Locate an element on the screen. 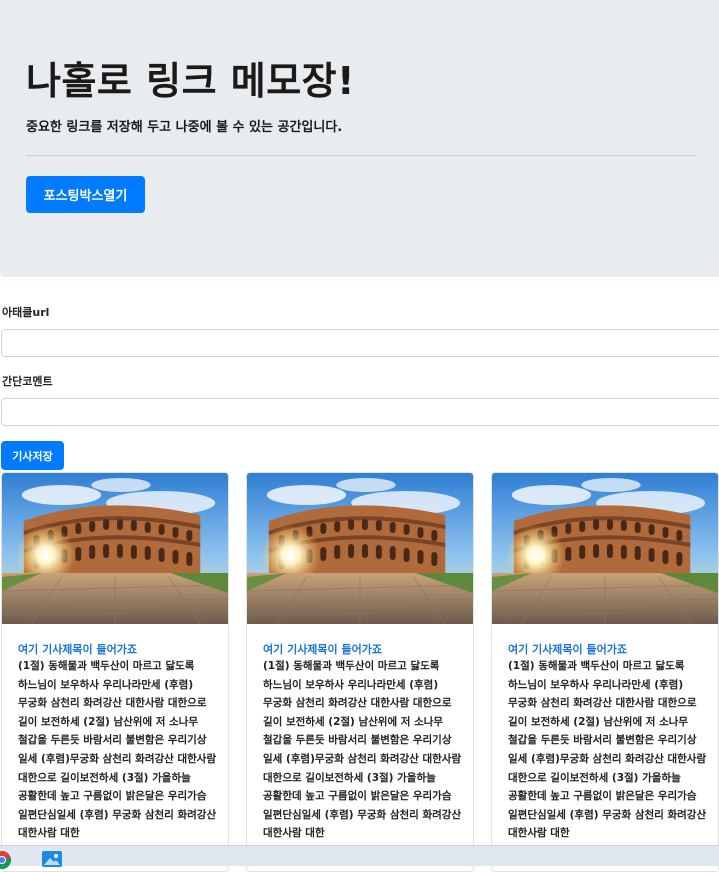 The width and height of the screenshot is (719, 872). open-posting-box-button: 포스팅박스열기 is located at coordinates (85, 194).